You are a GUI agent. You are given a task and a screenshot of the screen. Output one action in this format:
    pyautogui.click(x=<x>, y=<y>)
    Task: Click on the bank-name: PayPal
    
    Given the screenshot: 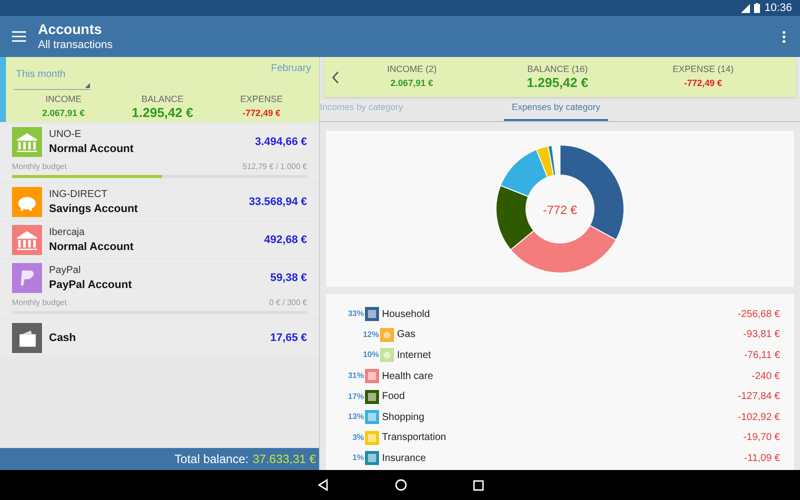 What is the action you would take?
    pyautogui.click(x=65, y=270)
    